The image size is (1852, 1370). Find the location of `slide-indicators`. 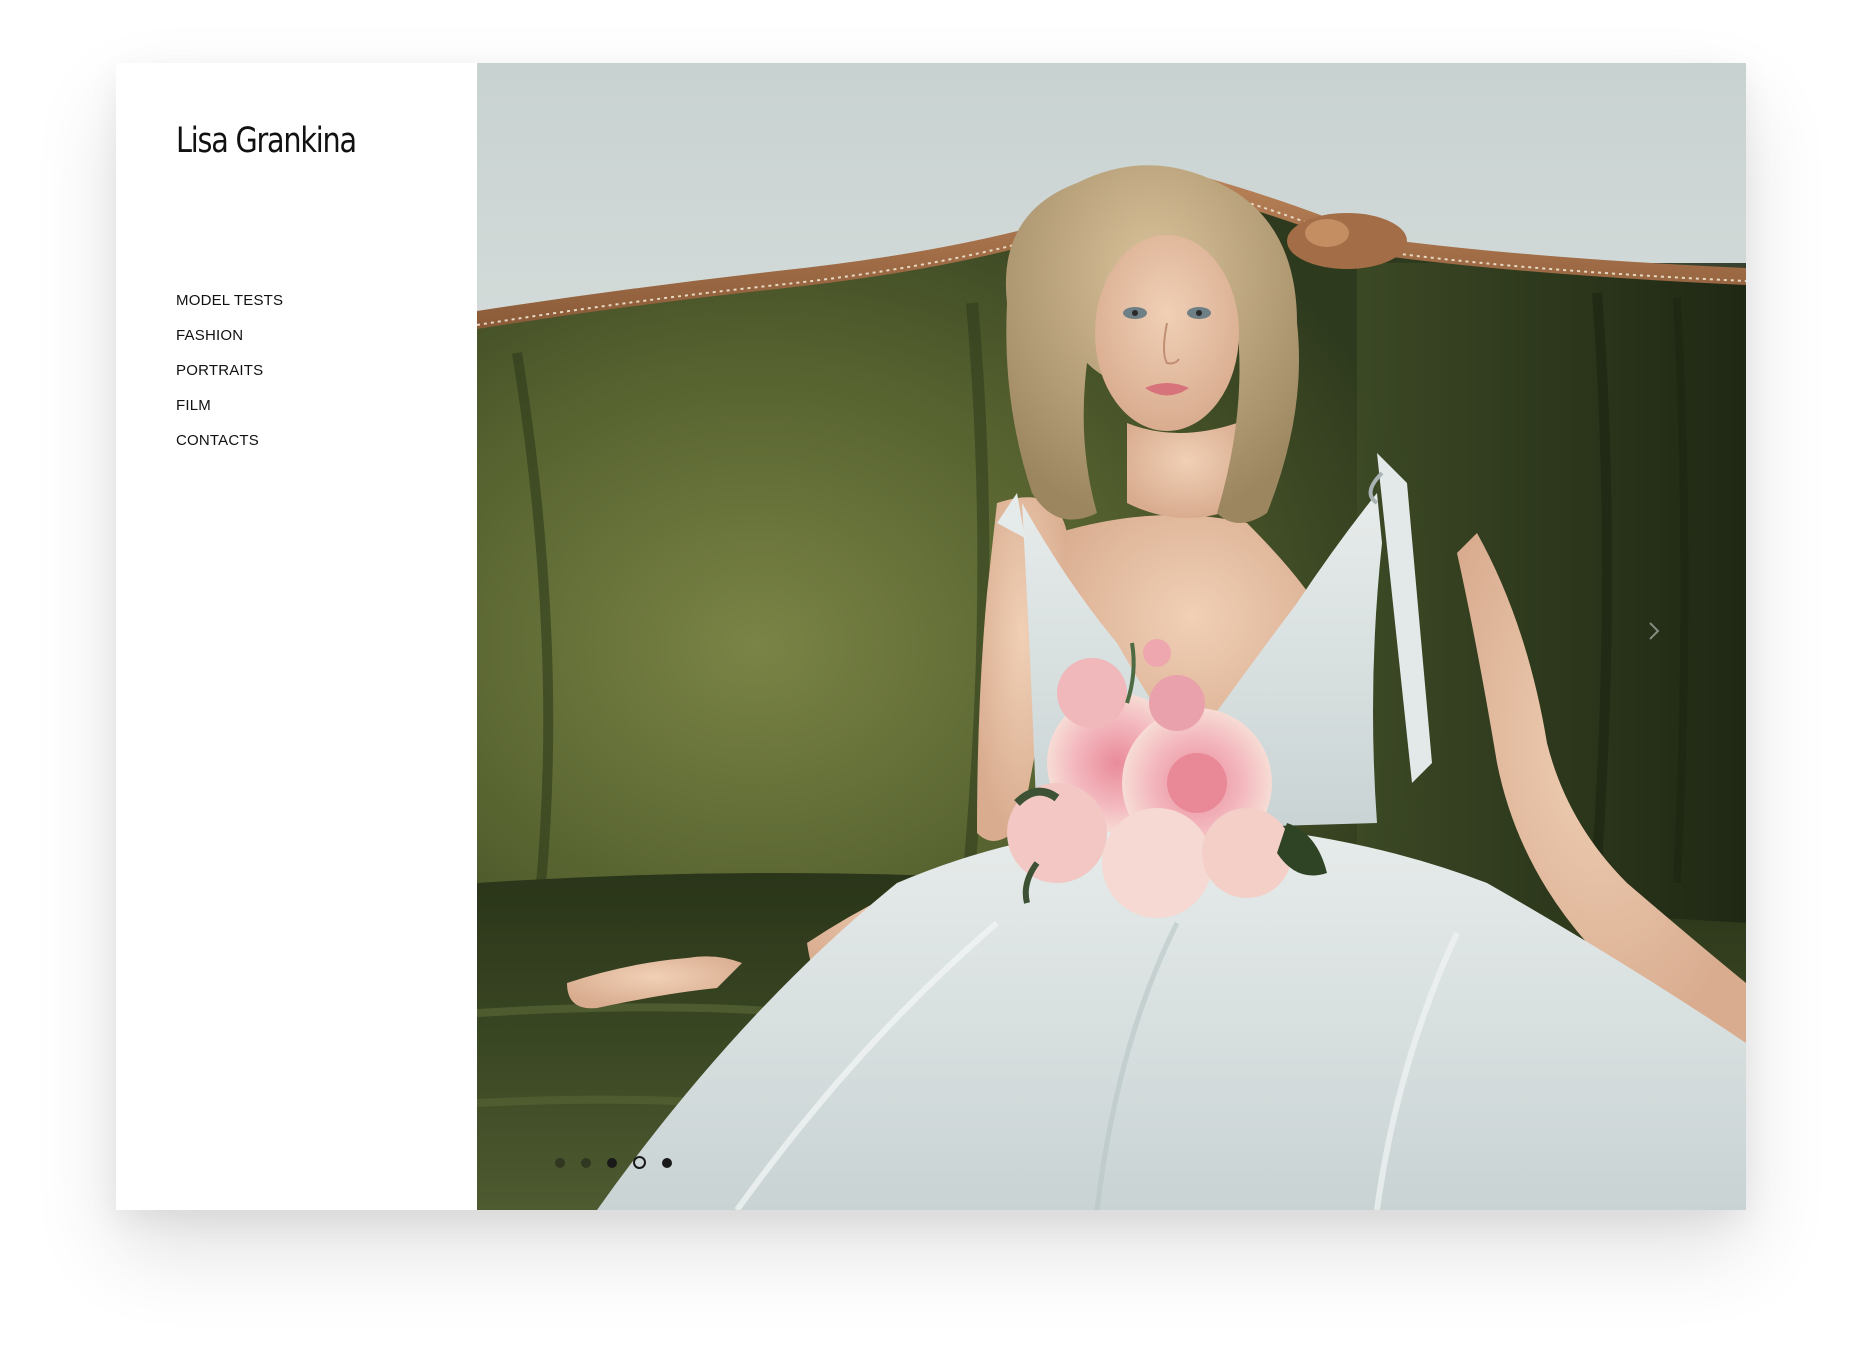

slide-indicators is located at coordinates (613, 1162).